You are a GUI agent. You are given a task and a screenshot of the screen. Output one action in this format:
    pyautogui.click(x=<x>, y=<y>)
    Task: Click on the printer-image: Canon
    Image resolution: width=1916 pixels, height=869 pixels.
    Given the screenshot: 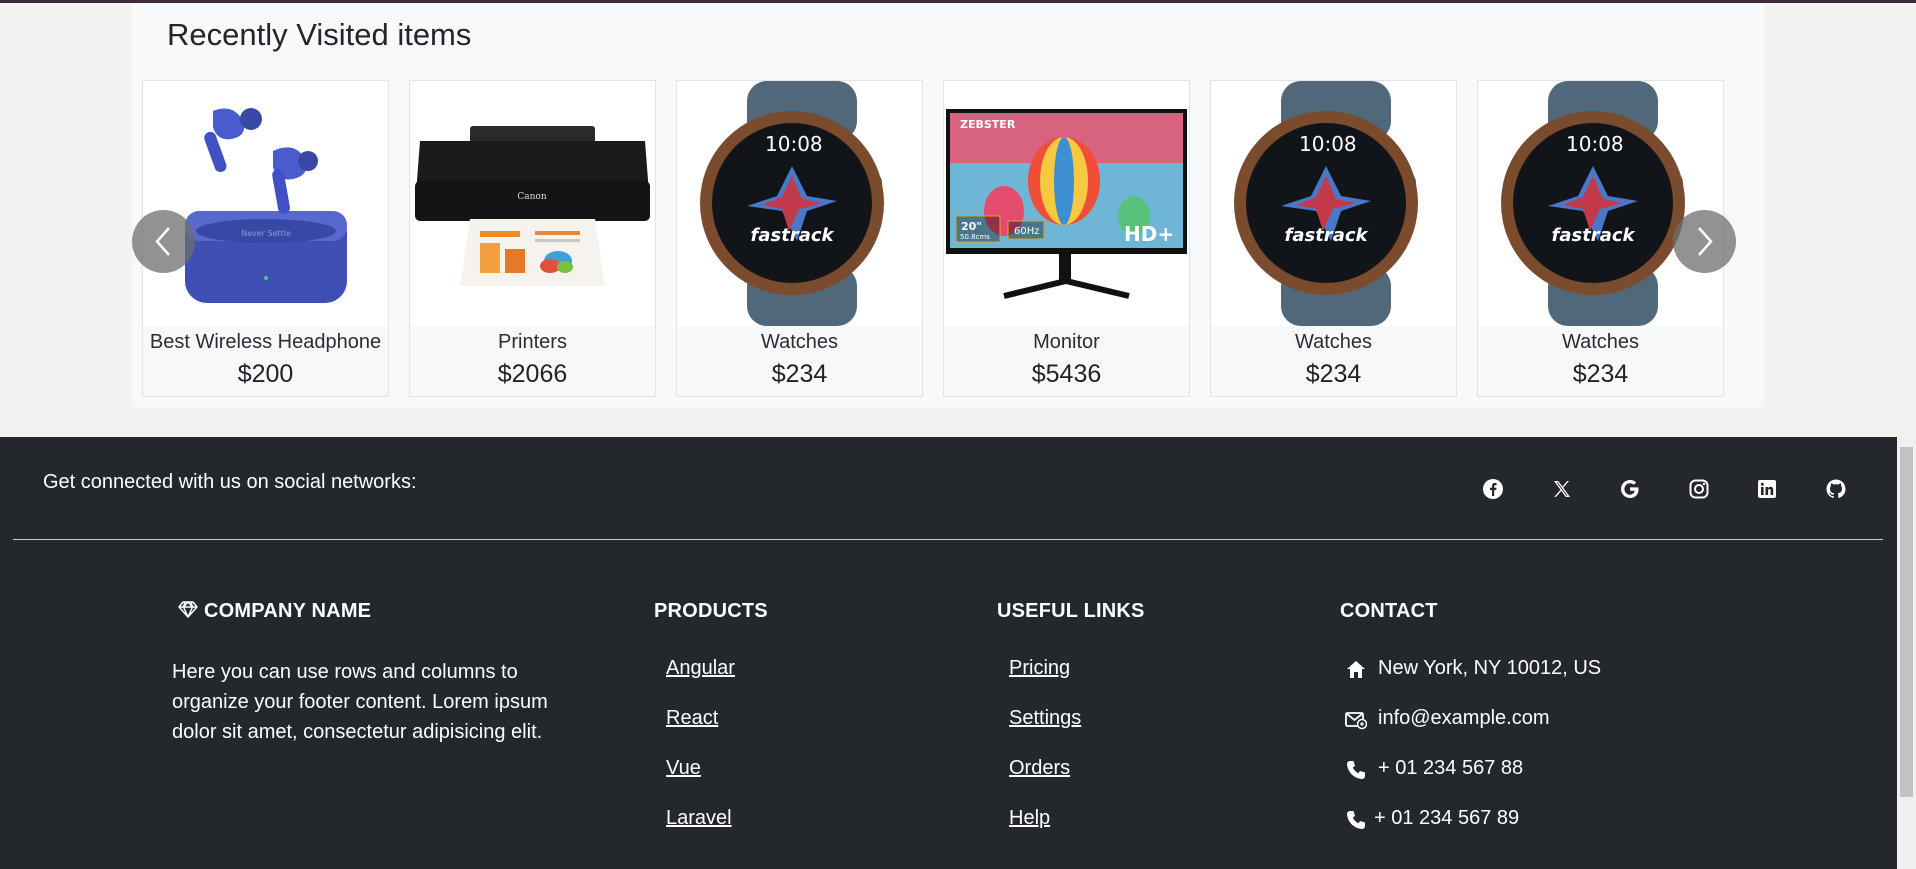 What is the action you would take?
    pyautogui.click(x=532, y=203)
    